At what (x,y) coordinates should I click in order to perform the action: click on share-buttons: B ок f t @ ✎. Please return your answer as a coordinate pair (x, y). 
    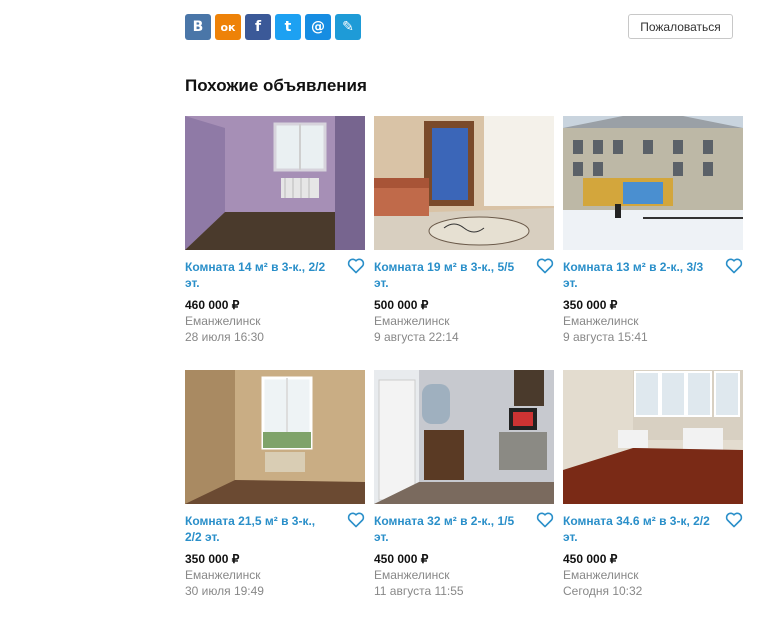
    Looking at the image, I should click on (273, 27).